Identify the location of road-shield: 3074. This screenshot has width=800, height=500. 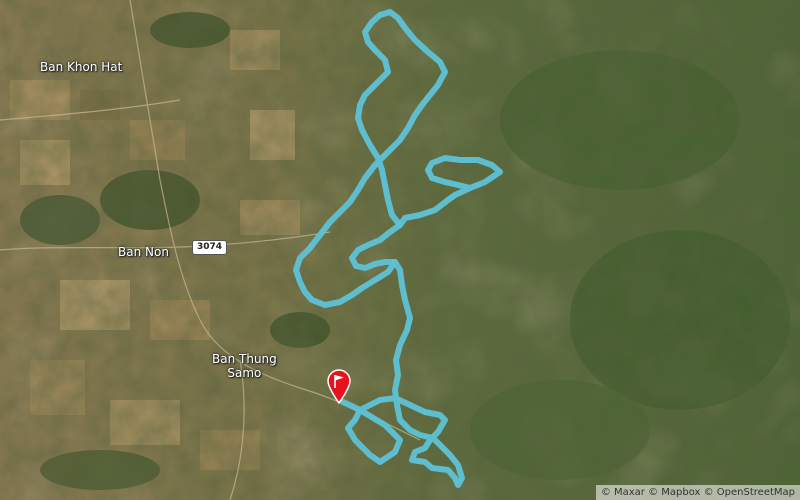
(210, 247).